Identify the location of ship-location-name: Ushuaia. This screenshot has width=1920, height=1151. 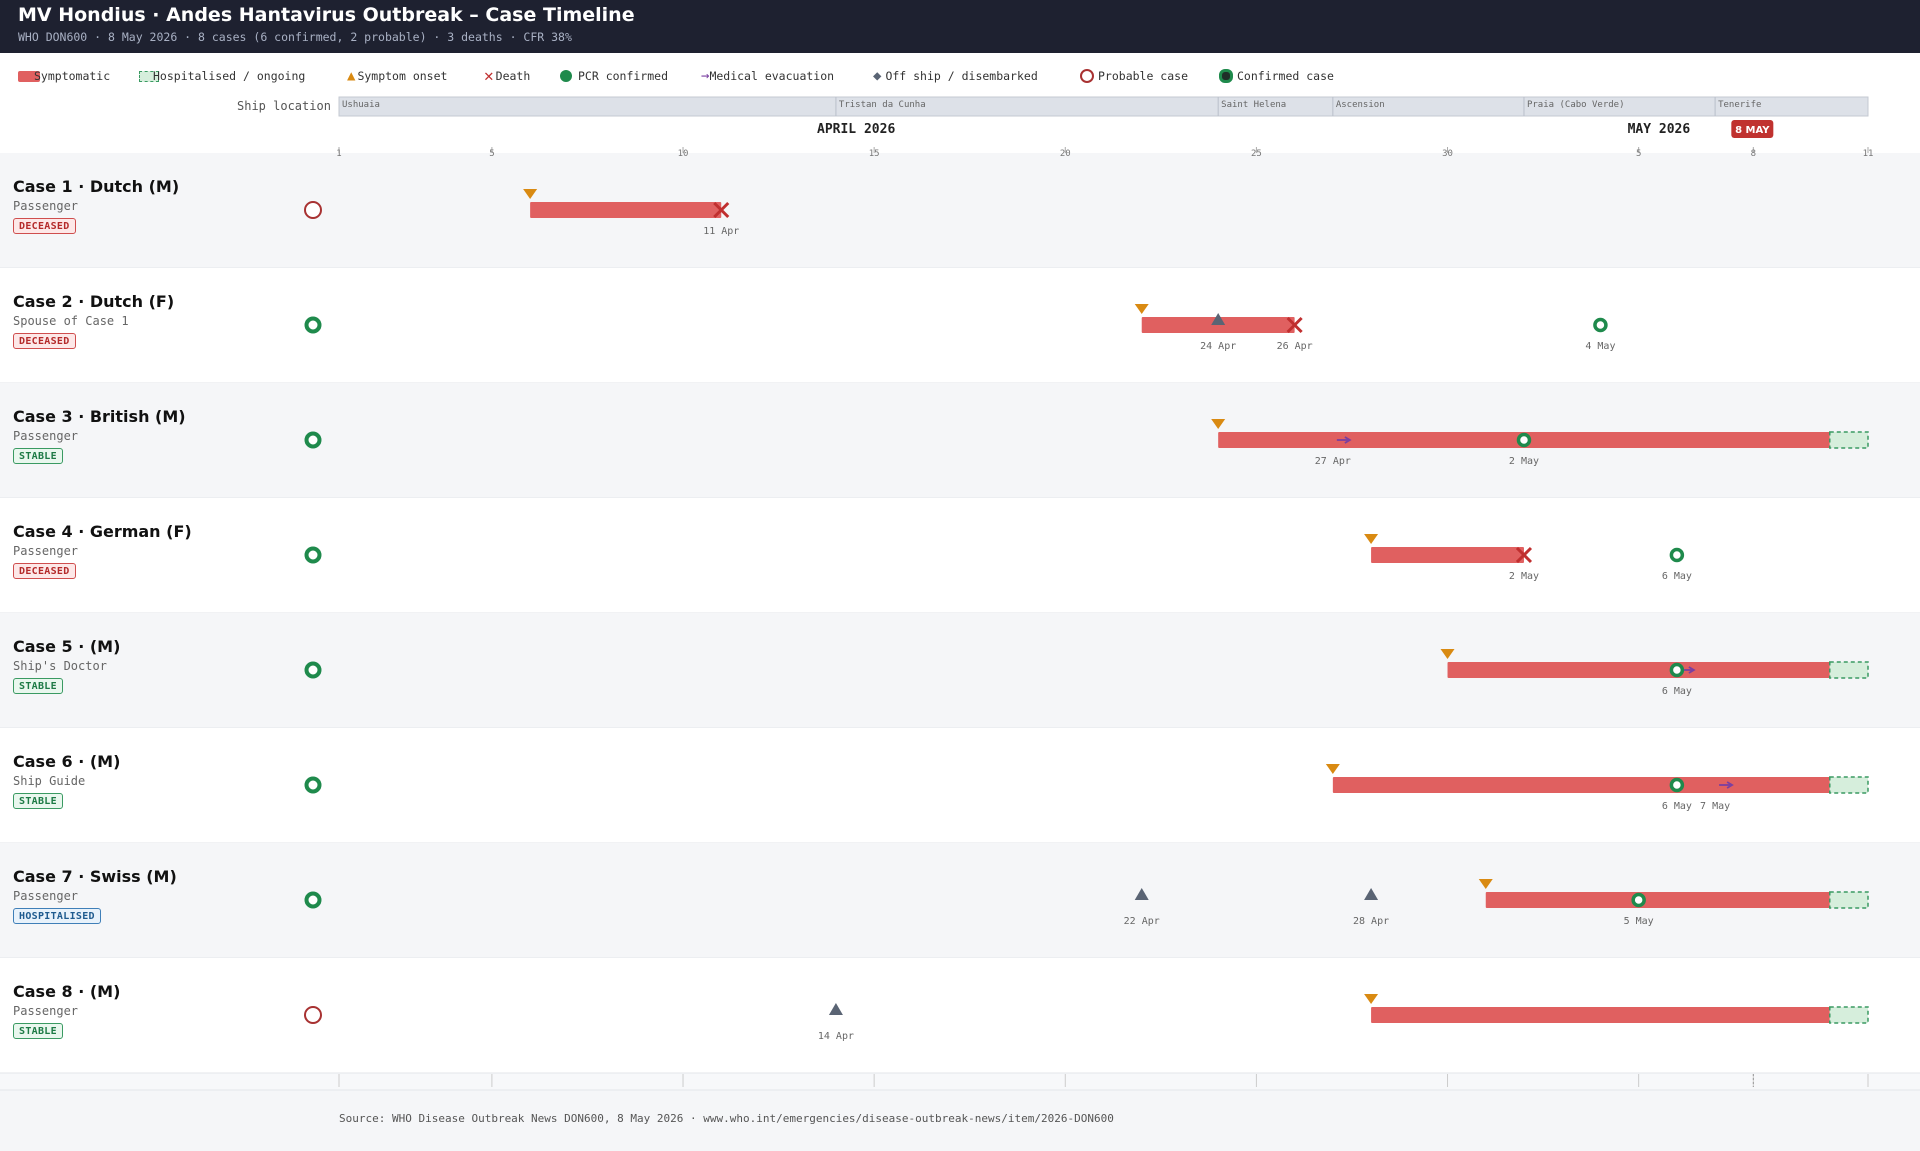
(361, 105).